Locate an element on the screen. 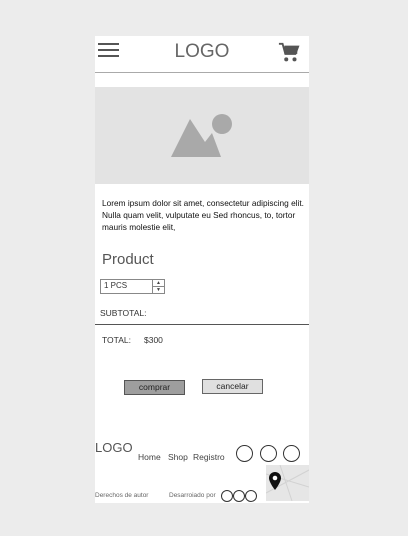 The image size is (408, 536). cancel-button: cancelar is located at coordinates (232, 386).